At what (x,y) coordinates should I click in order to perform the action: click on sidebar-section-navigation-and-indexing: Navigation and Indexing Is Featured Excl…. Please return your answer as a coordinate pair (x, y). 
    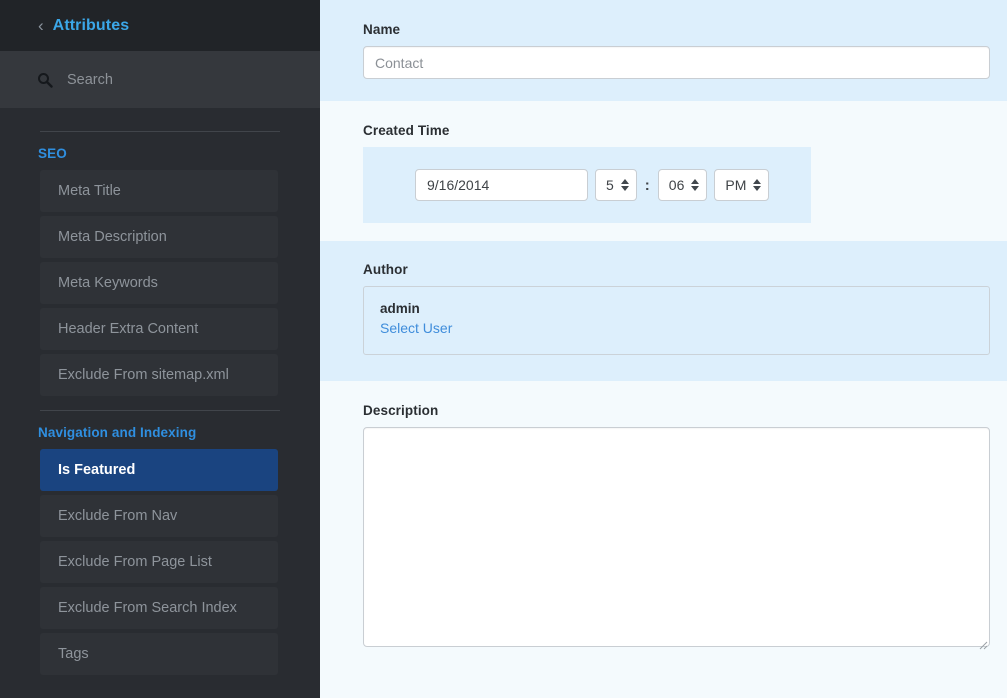
    Looking at the image, I should click on (160, 542).